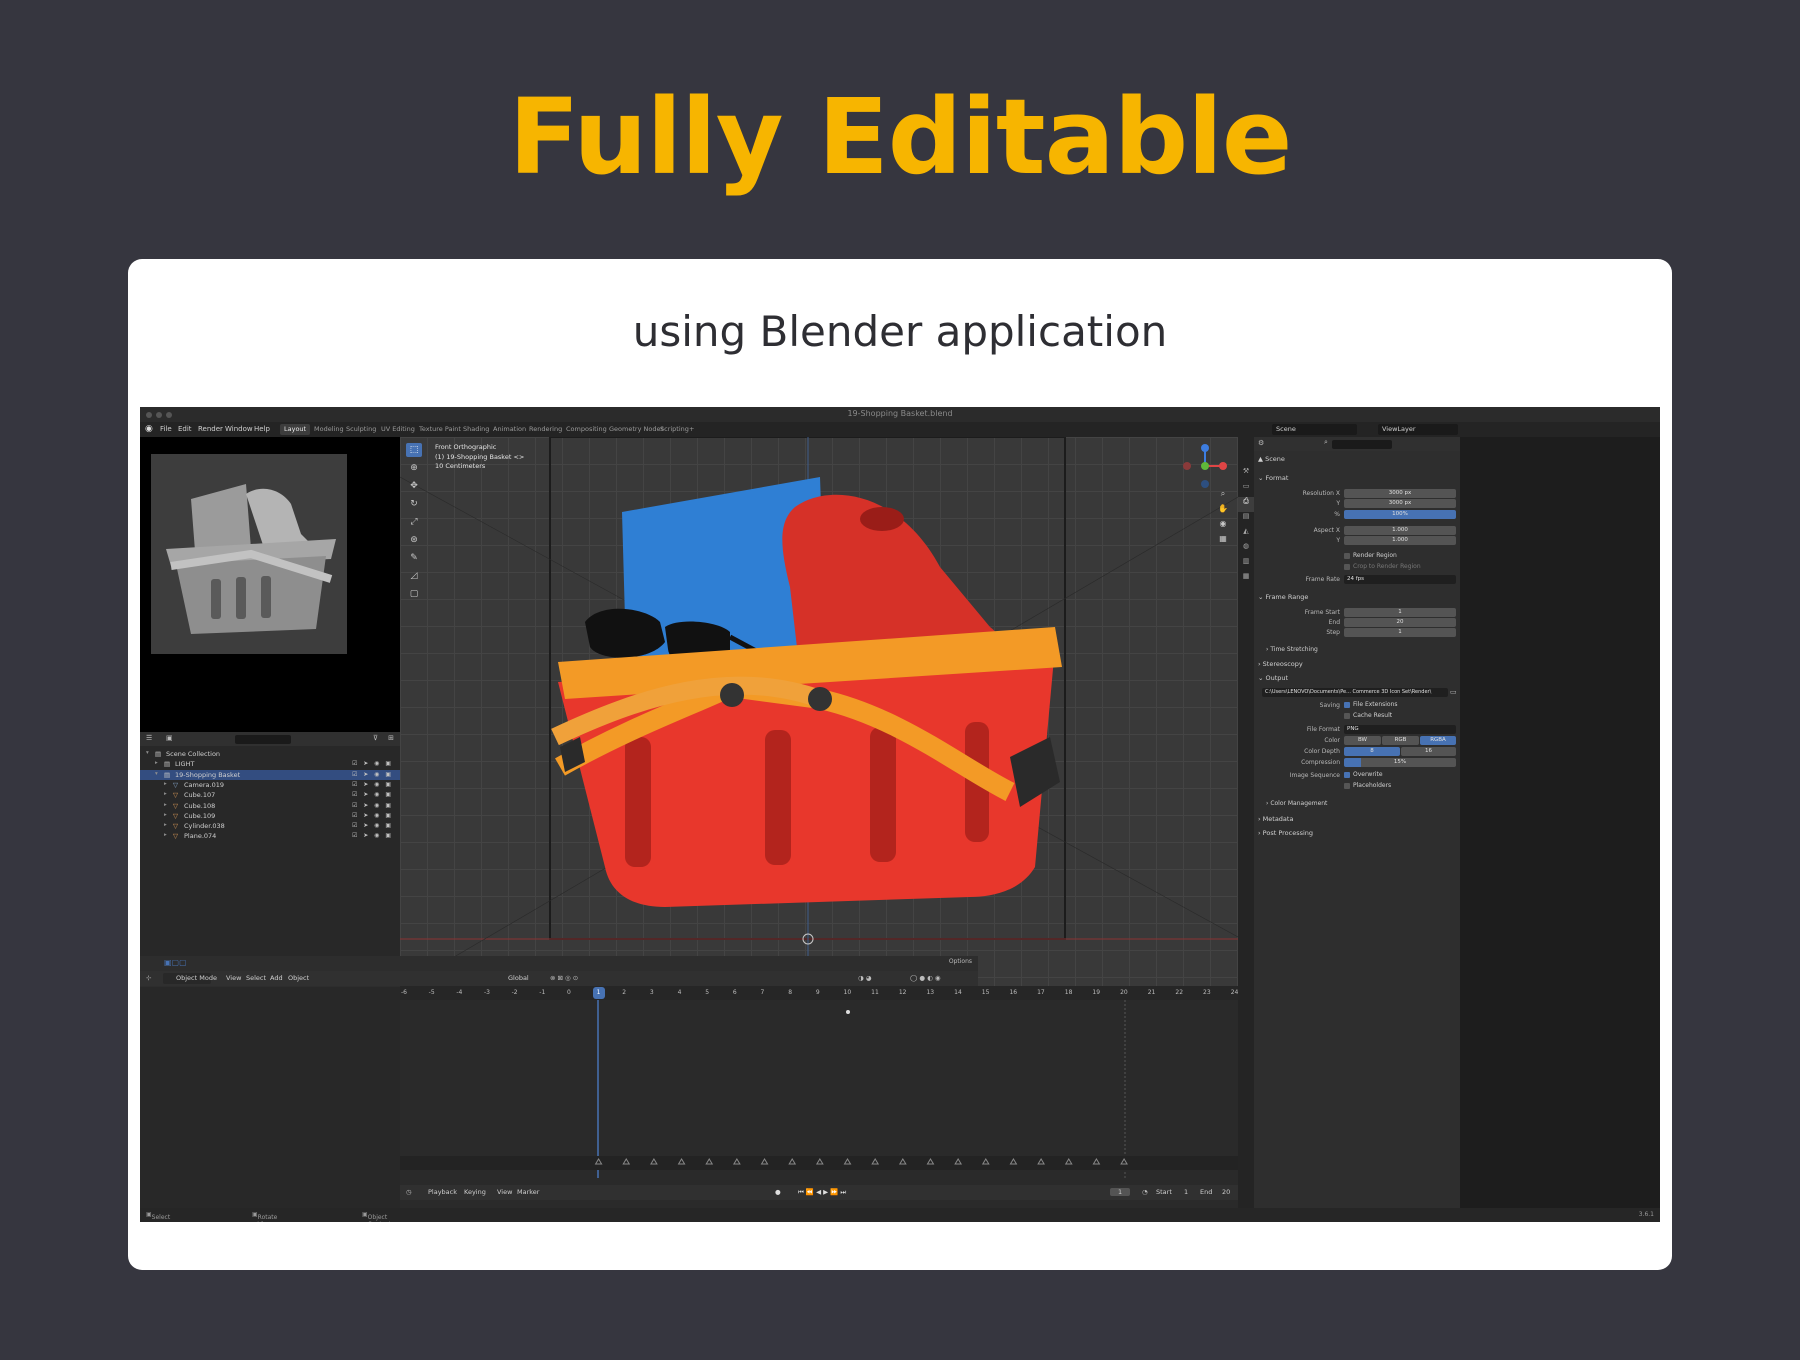 This screenshot has width=1800, height=1360. Describe the element at coordinates (598, 993) in the screenshot. I see `current-frame-indicator: 1` at that location.